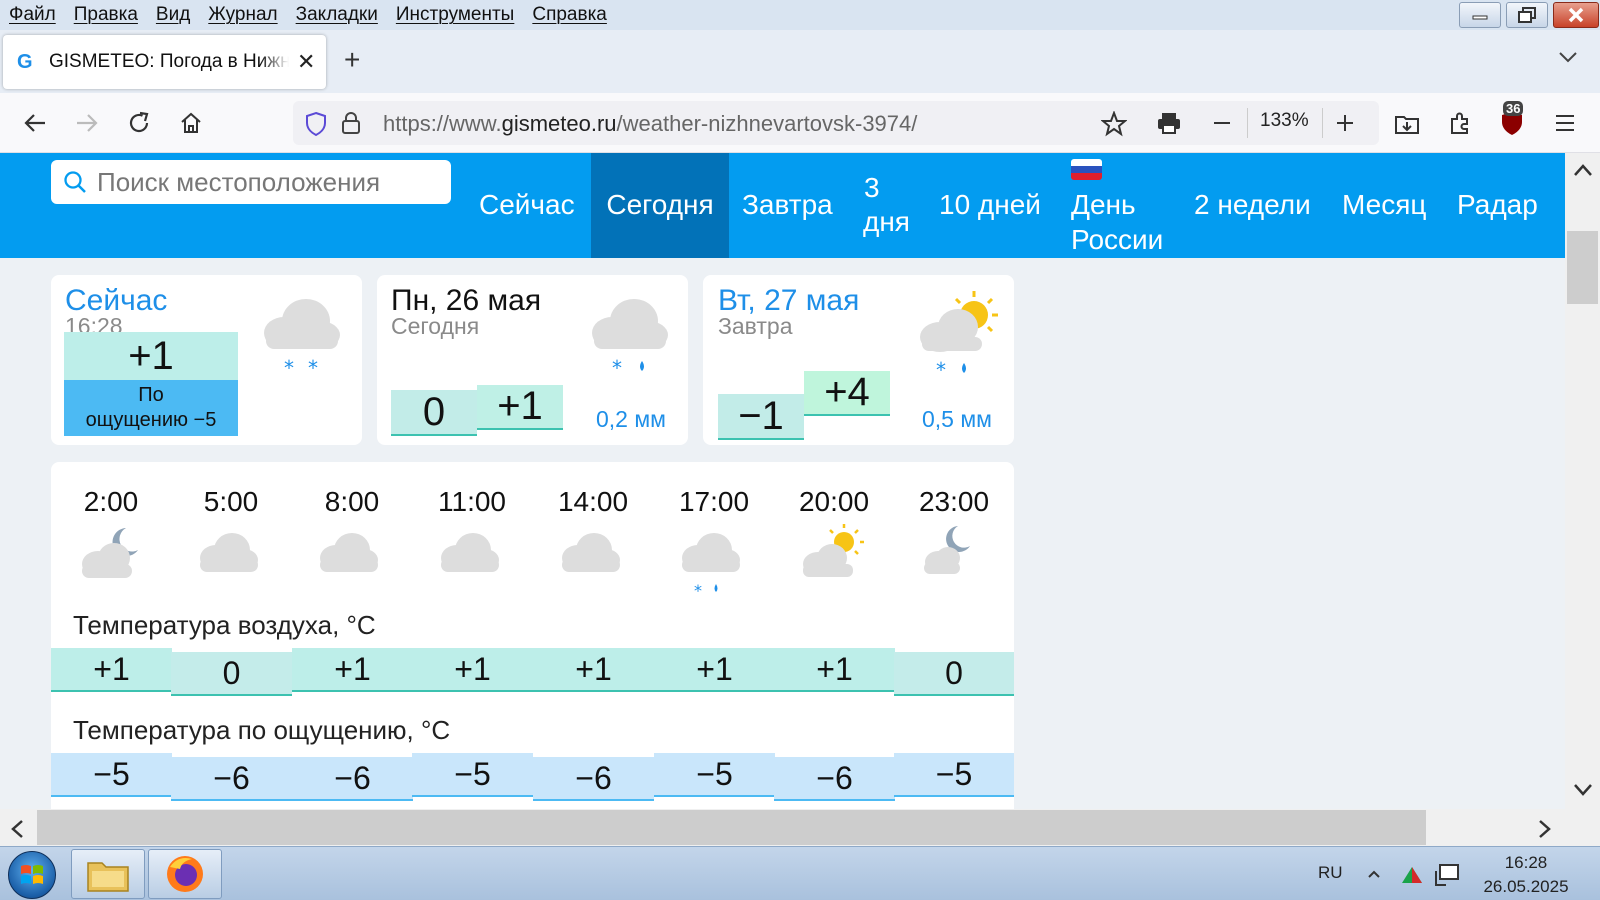 Image resolution: width=1600 pixels, height=900 pixels. Describe the element at coordinates (1117, 239) in the screenshot. I see `nav-russia-day-line2: России` at that location.